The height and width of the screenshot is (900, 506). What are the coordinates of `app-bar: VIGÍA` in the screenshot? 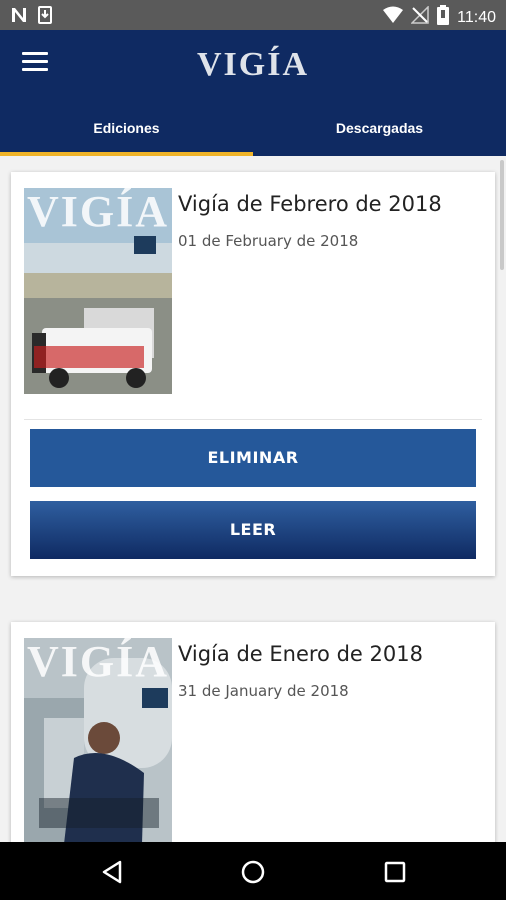 It's located at (253, 66).